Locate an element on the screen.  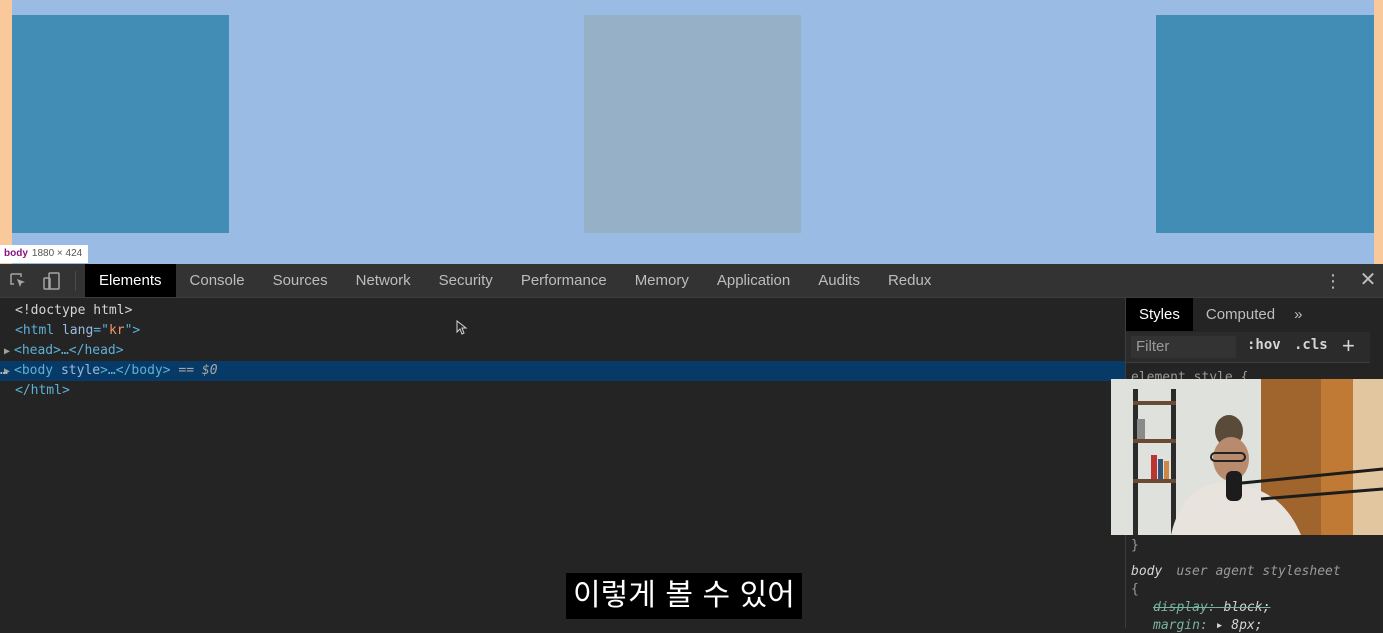
tab-audits: Audits is located at coordinates (839, 280).